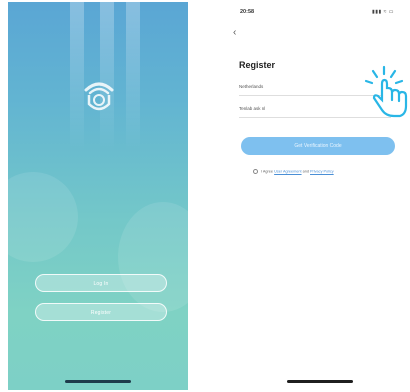 This screenshot has height=392, width=410. Describe the element at coordinates (386, 91) in the screenshot. I see `tap-hand-icon` at that location.